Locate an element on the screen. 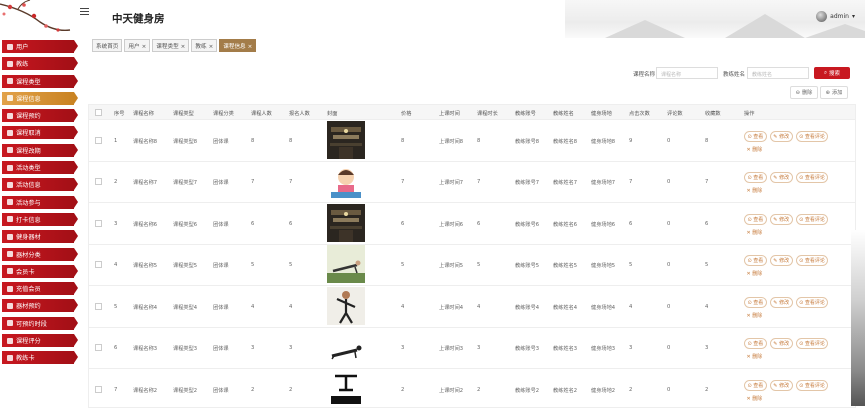 This screenshot has width=865, height=408. sidebar-item: 充值会员 is located at coordinates (40, 289).